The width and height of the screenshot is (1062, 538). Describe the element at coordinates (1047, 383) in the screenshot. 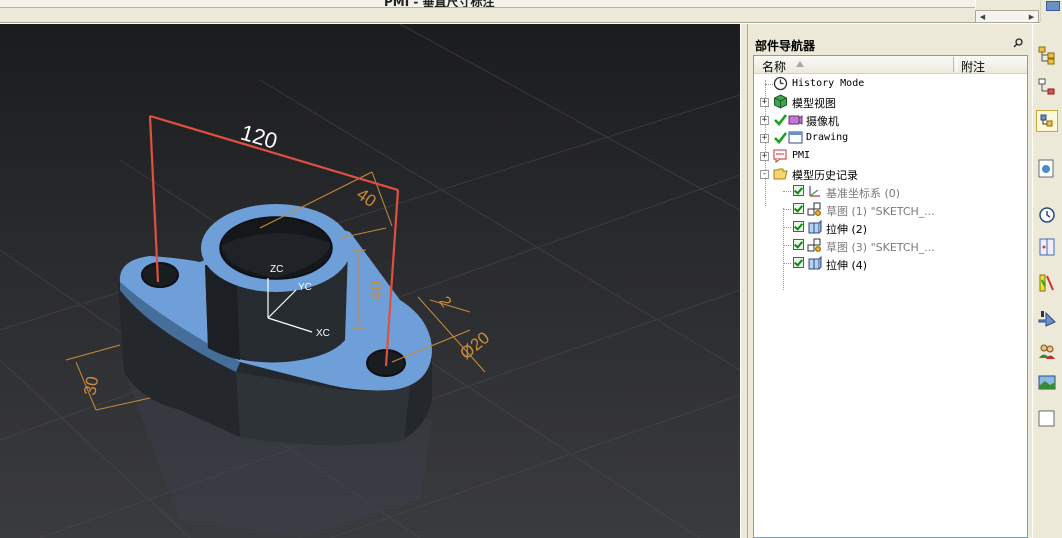

I see `system-scenes-icon` at that location.